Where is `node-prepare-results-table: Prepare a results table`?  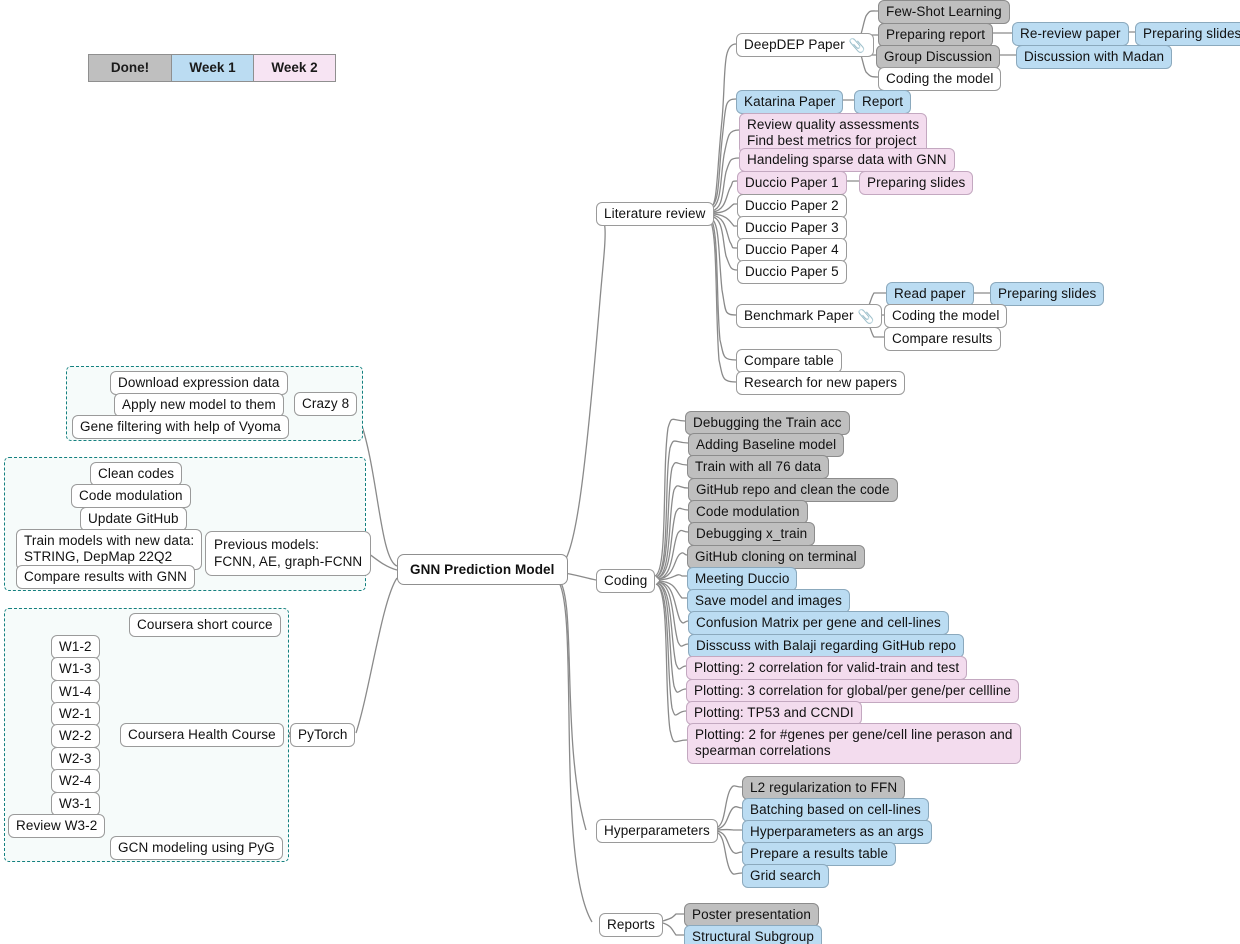 node-prepare-results-table: Prepare a results table is located at coordinates (819, 854).